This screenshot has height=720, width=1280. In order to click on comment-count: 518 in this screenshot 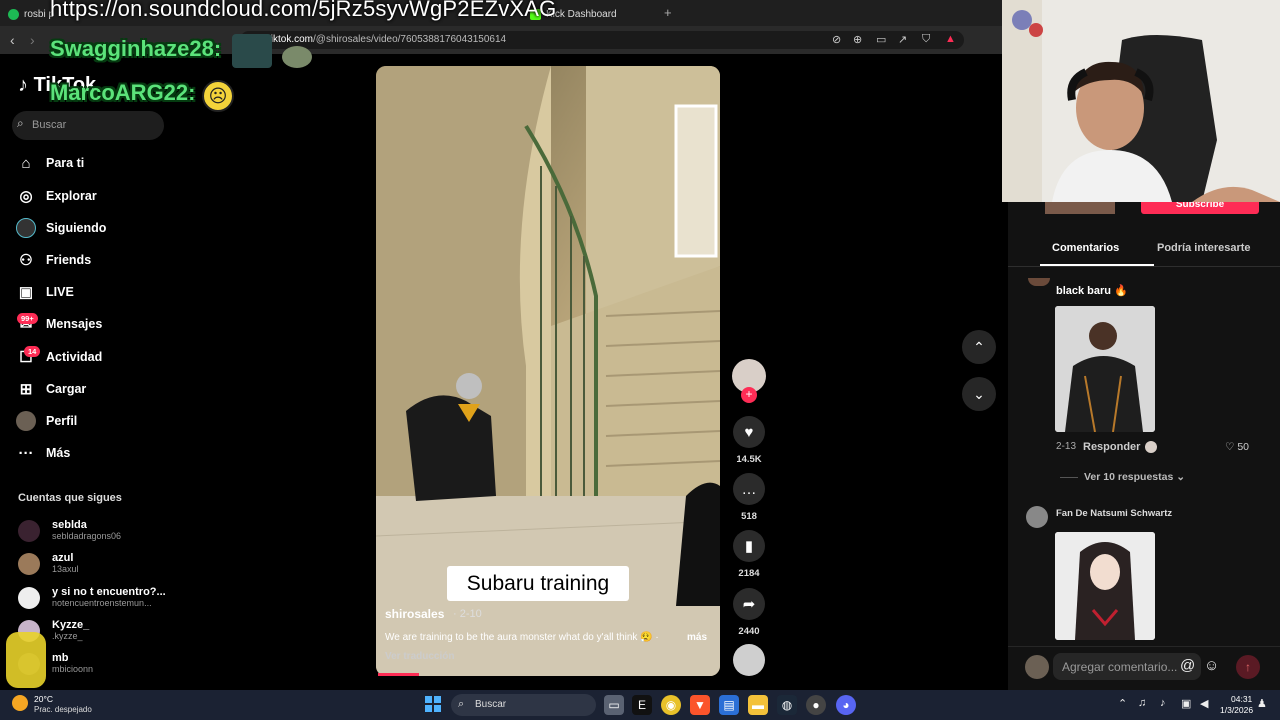, I will do `click(749, 516)`.